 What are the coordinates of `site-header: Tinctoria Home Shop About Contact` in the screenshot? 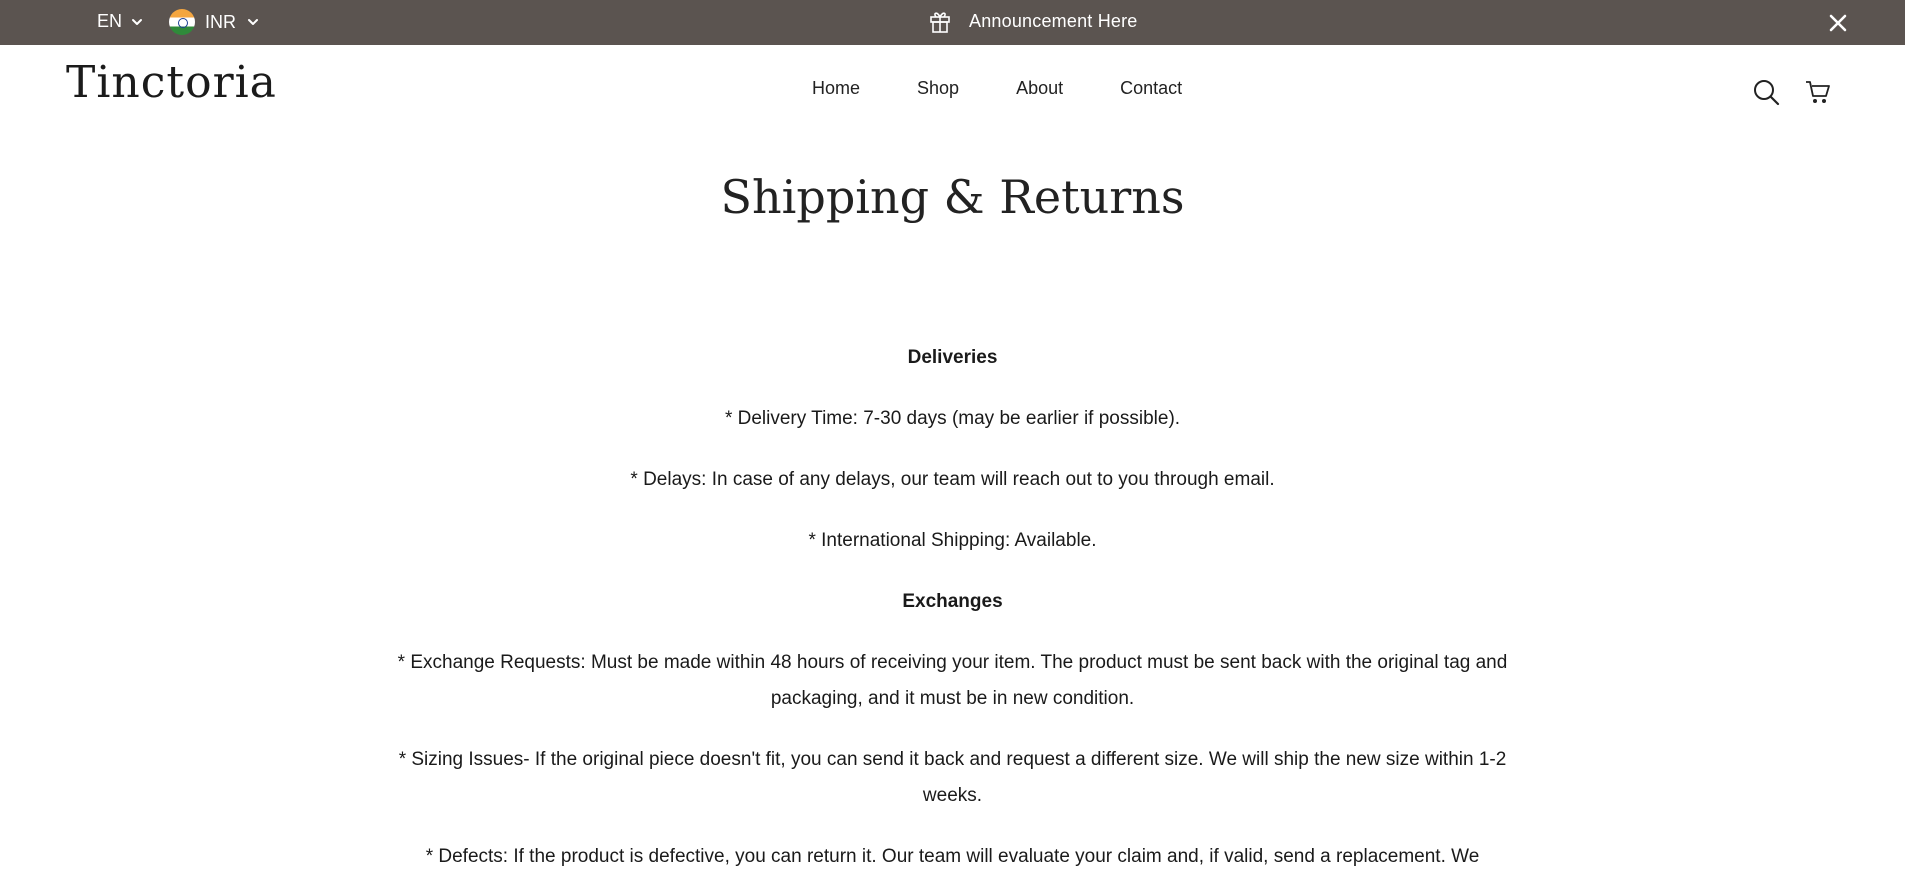 It's located at (952, 90).